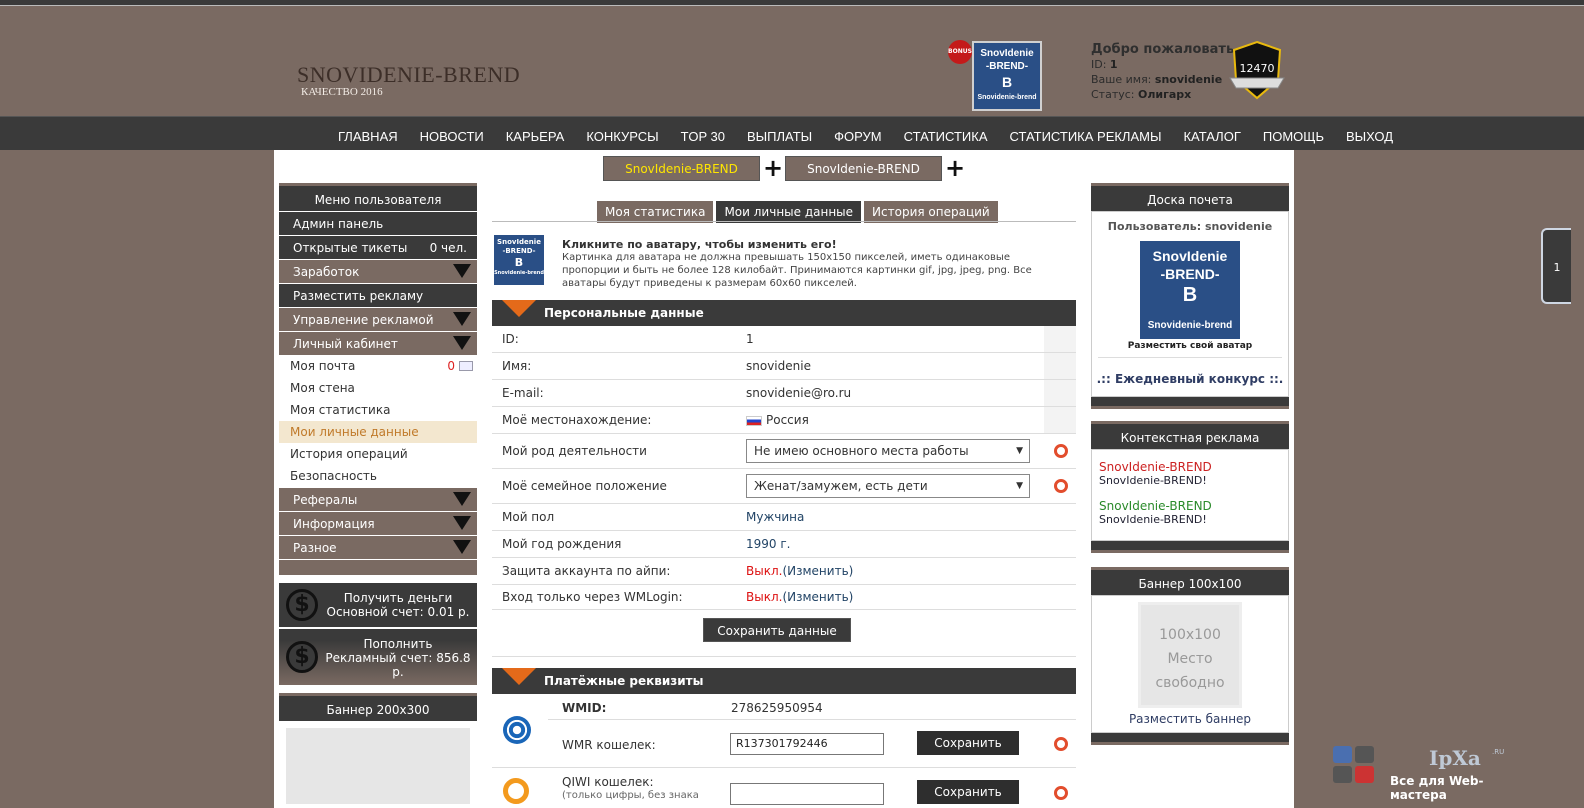 The height and width of the screenshot is (808, 1584). What do you see at coordinates (1211, 136) in the screenshot?
I see `nav-catalog: КАТАЛОГ` at bounding box center [1211, 136].